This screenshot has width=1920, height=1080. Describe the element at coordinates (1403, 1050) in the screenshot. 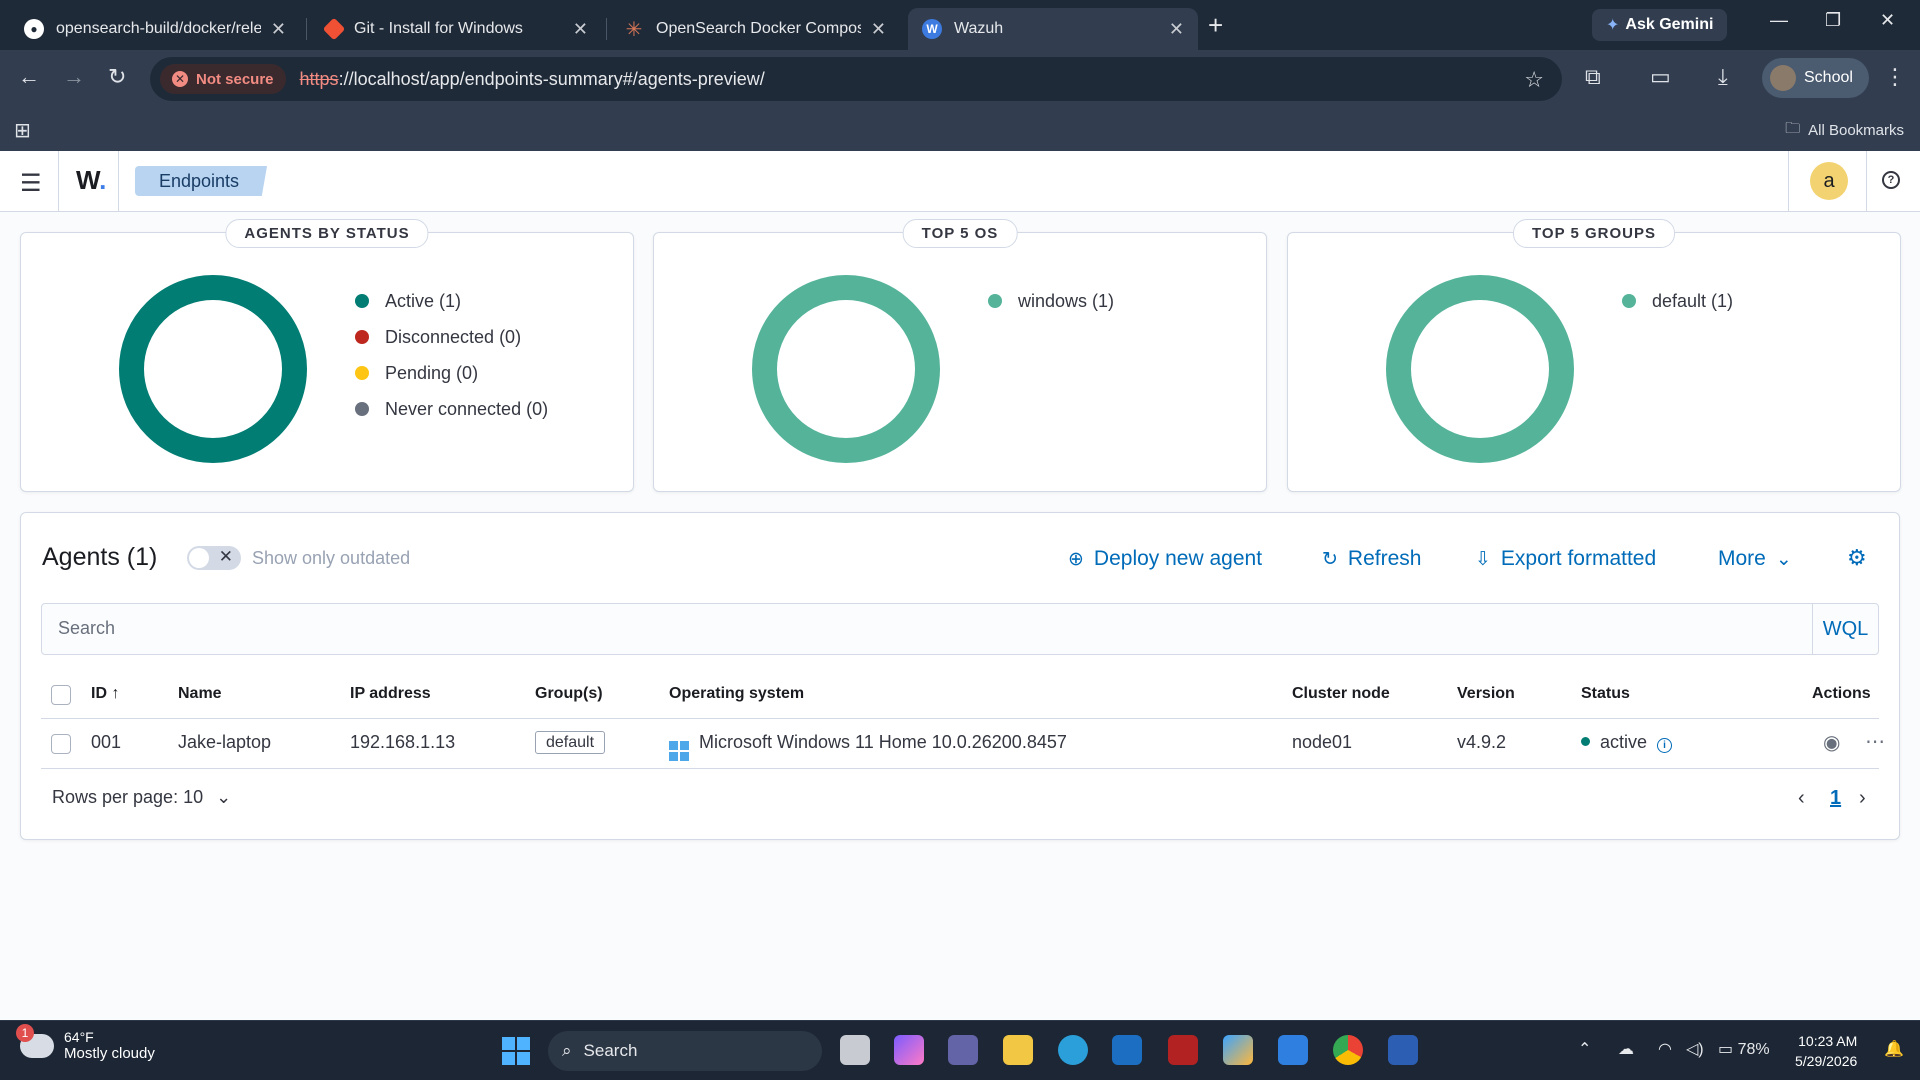

I see `powershell-icon` at that location.